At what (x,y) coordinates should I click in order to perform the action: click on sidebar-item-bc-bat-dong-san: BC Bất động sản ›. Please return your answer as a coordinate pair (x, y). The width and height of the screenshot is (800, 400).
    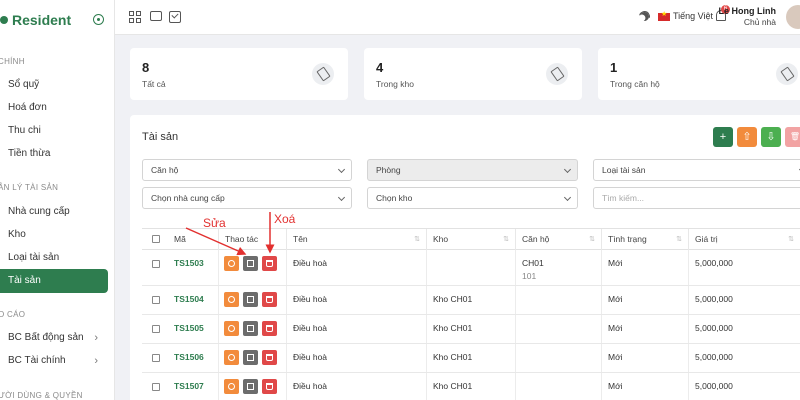
    Looking at the image, I should click on (54, 338).